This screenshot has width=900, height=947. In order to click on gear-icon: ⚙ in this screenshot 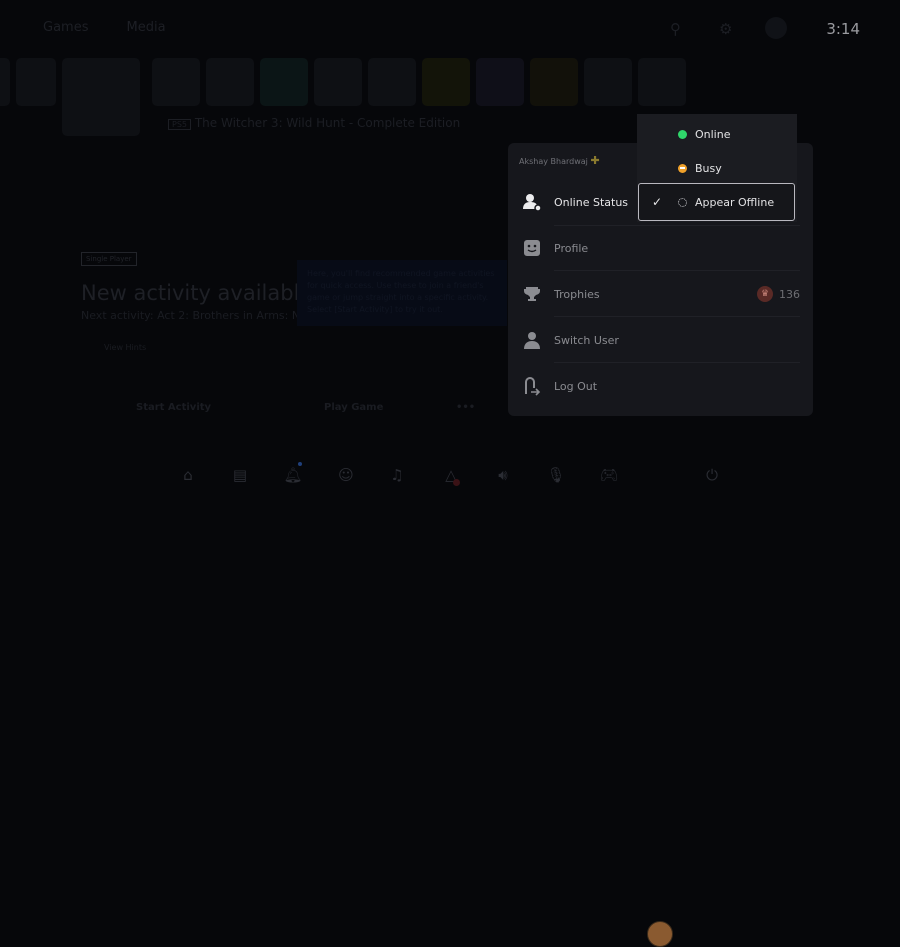, I will do `click(727, 29)`.